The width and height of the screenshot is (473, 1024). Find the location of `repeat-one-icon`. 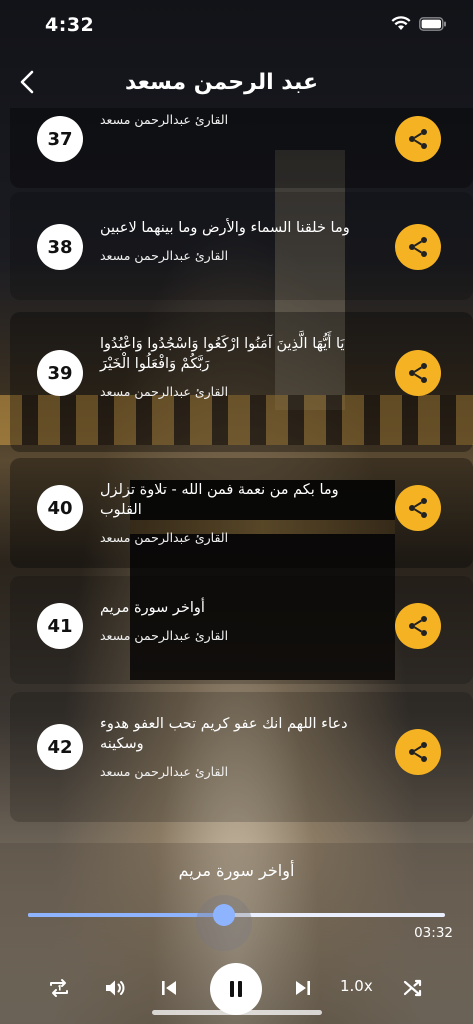

repeat-one-icon is located at coordinates (59, 988).